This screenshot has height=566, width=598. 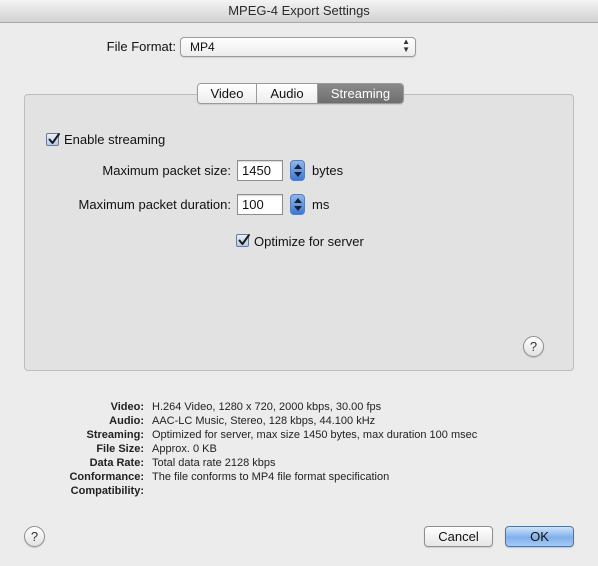 What do you see at coordinates (34, 536) in the screenshot?
I see `dialog-help-button: ?` at bounding box center [34, 536].